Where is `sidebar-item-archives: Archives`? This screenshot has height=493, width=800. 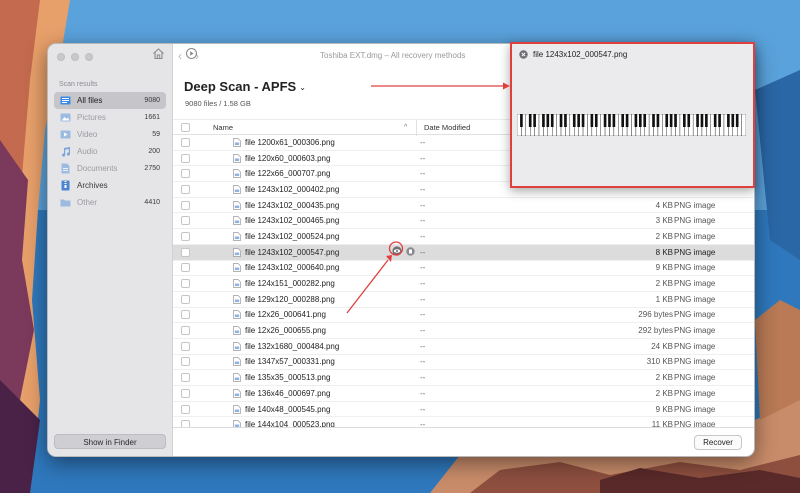 sidebar-item-archives: Archives is located at coordinates (110, 185).